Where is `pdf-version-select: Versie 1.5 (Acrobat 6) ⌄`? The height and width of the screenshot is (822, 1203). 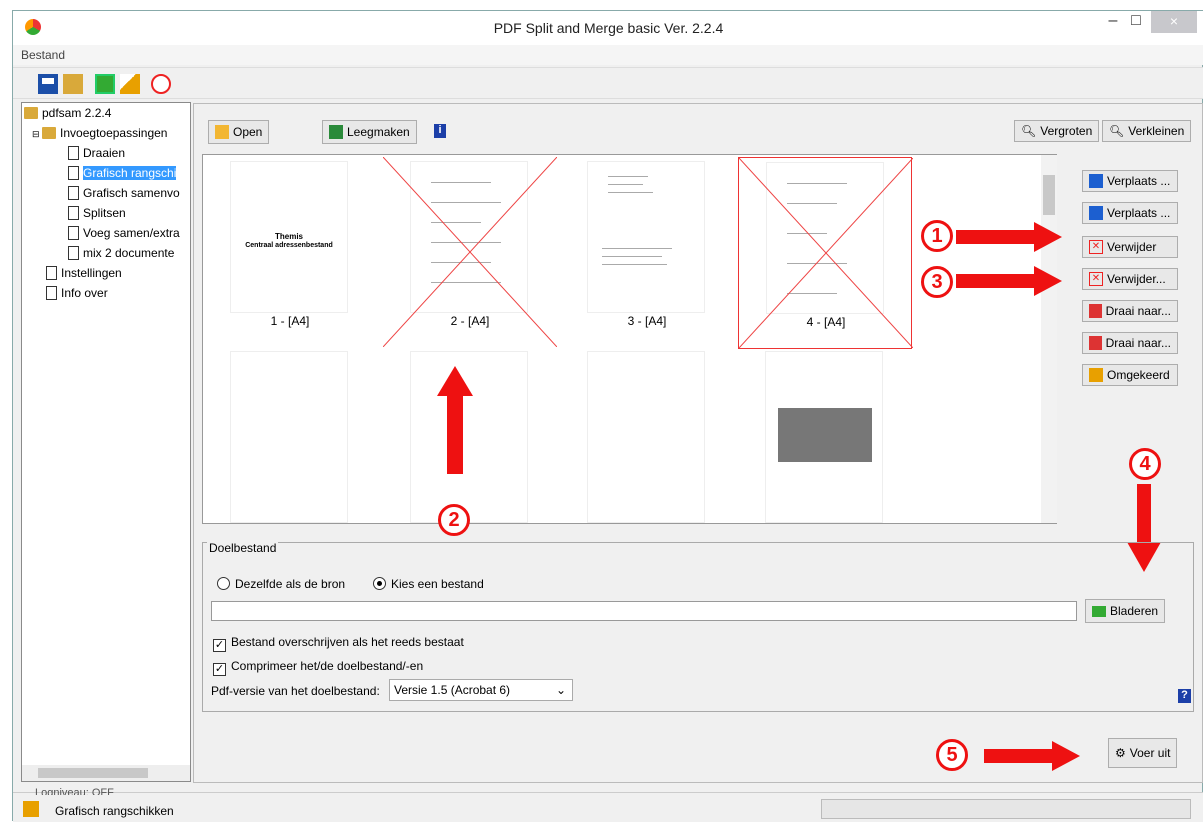
pdf-version-select: Versie 1.5 (Acrobat 6) ⌄ is located at coordinates (481, 690).